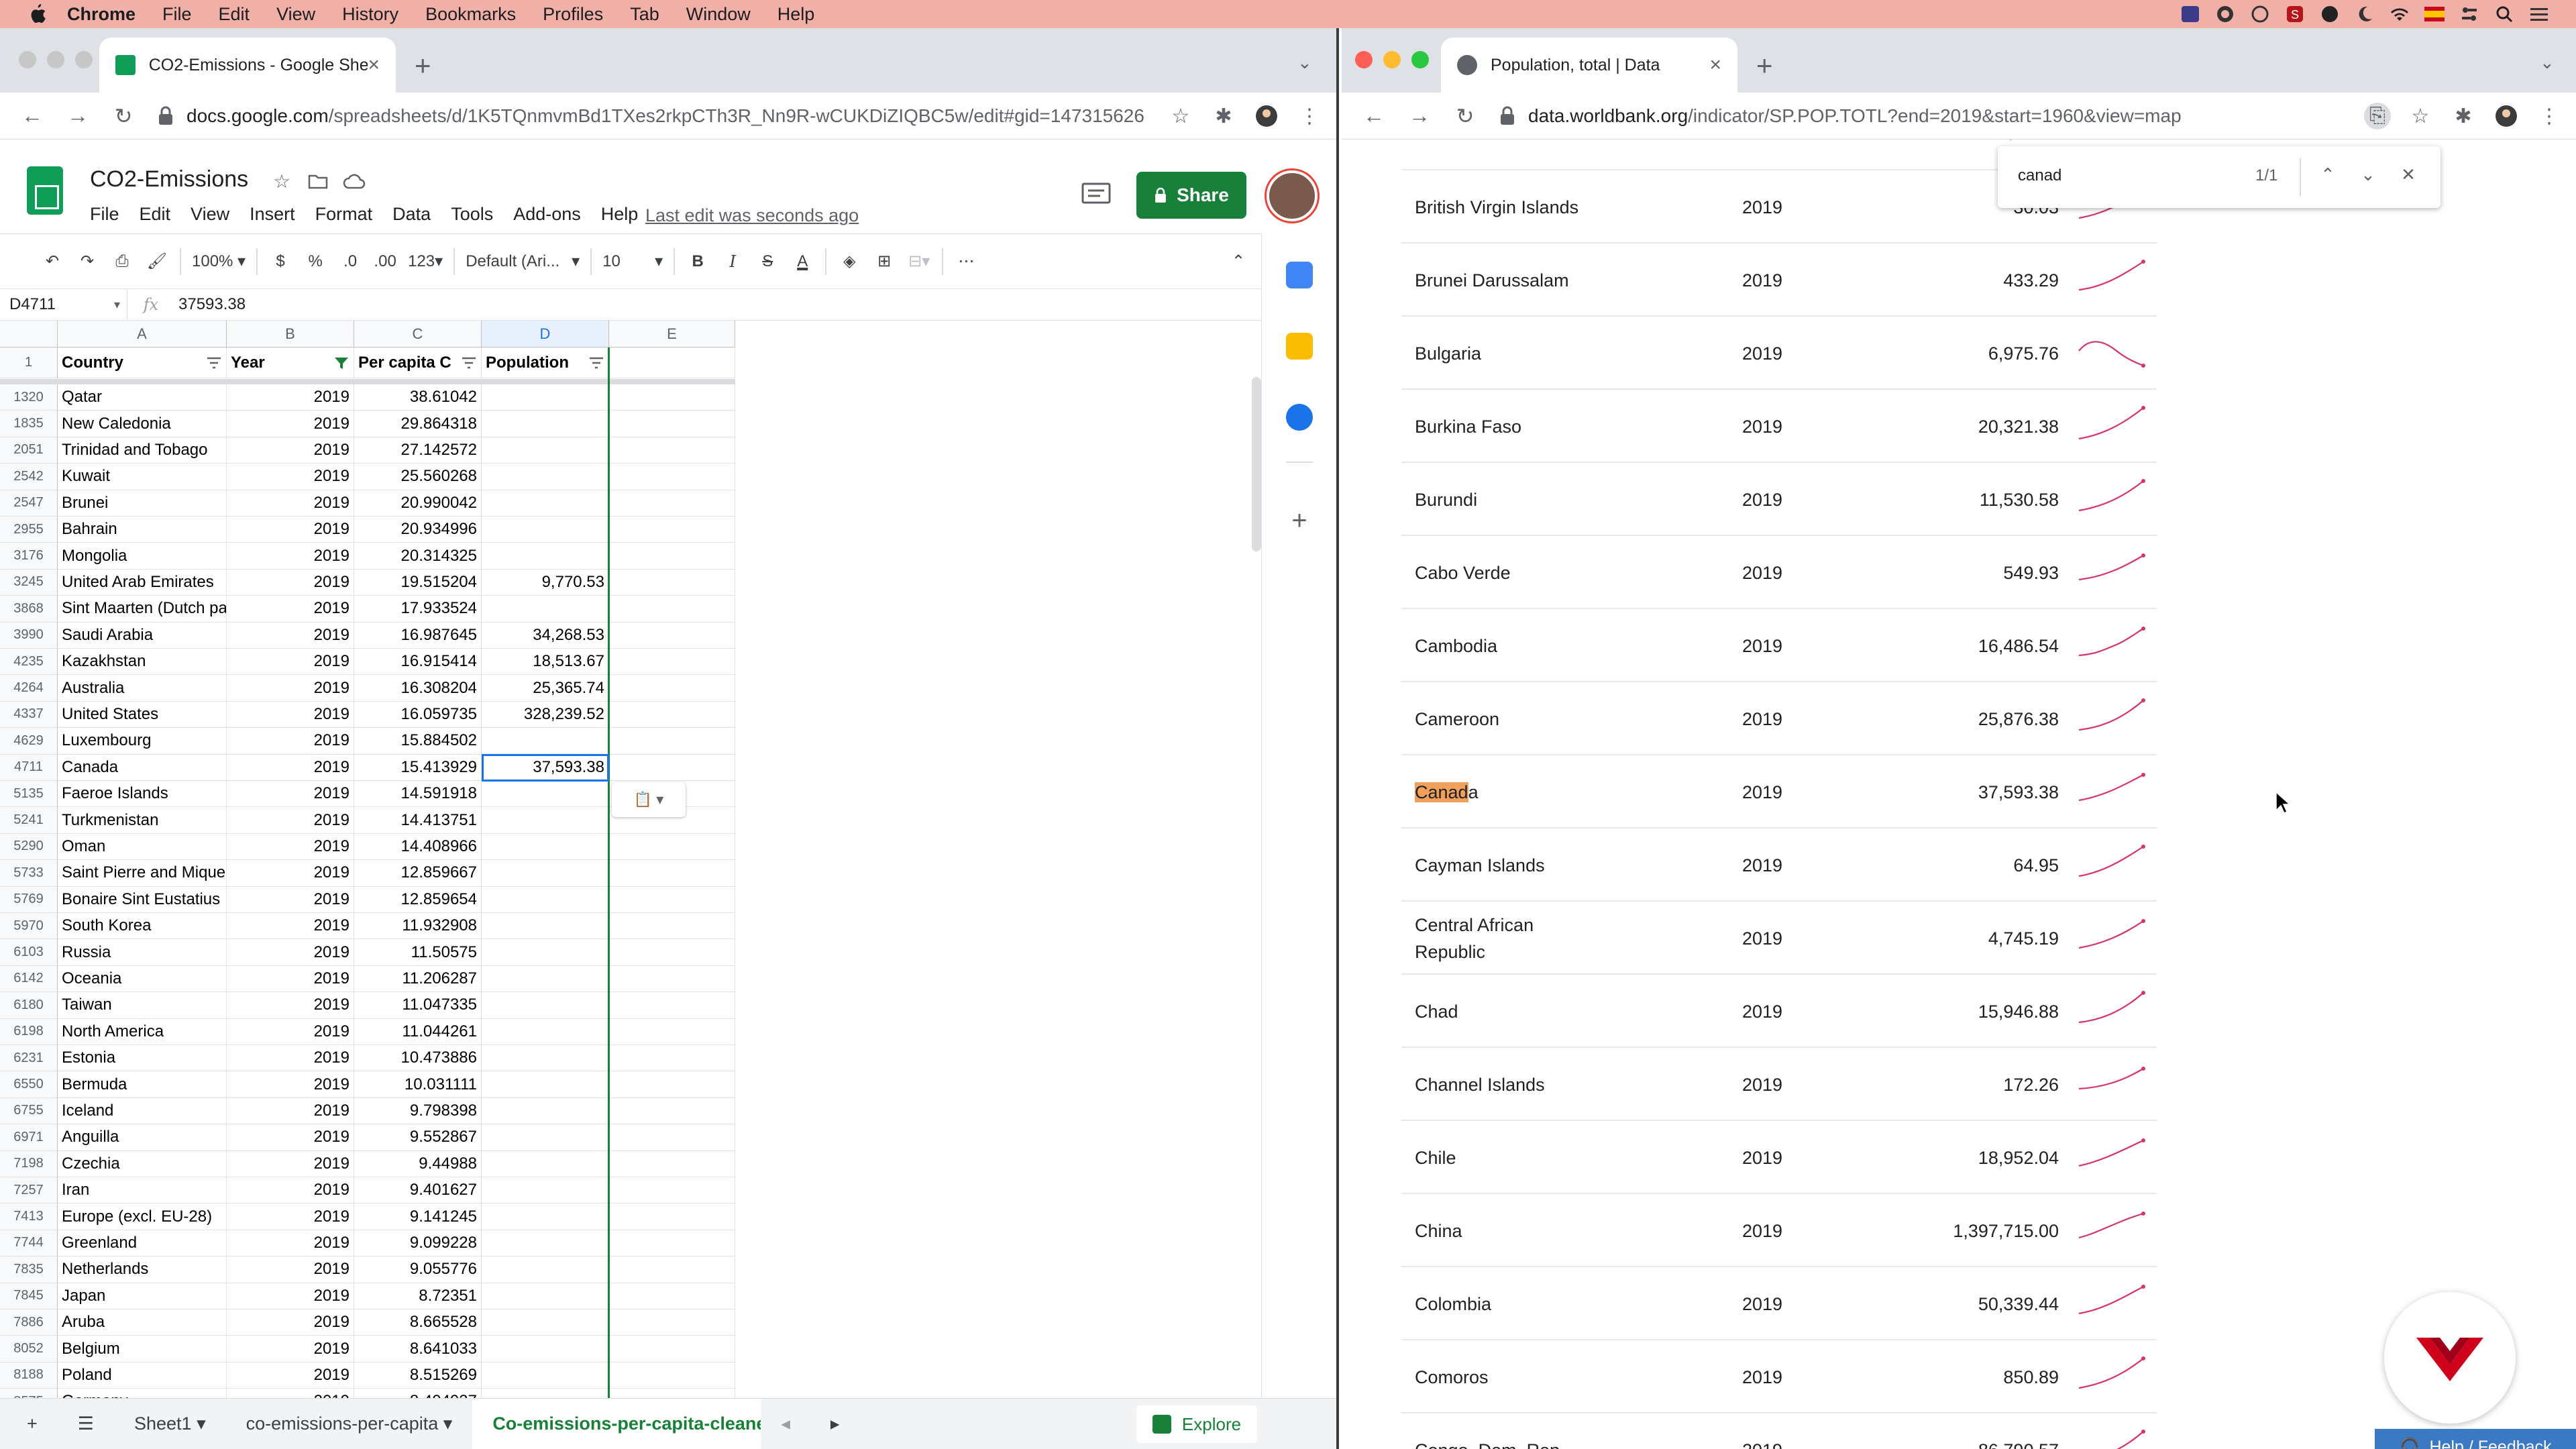 Image resolution: width=2576 pixels, height=1449 pixels. I want to click on cell-country: Taiwan, so click(142, 1005).